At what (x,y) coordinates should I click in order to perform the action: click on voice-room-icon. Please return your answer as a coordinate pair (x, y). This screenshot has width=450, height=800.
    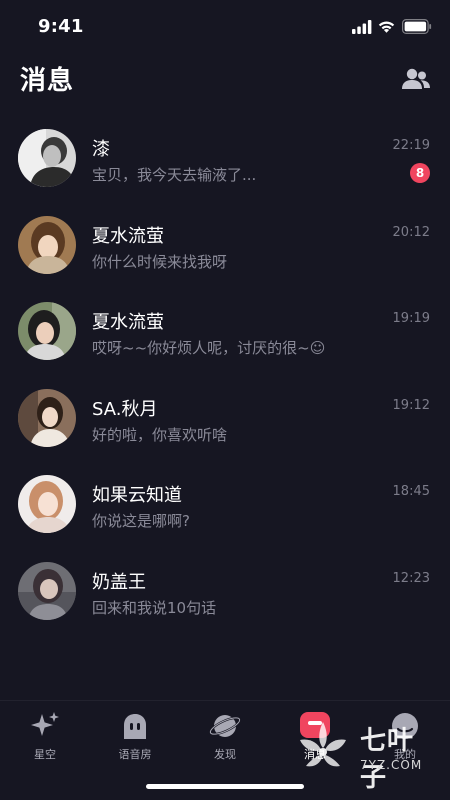
    Looking at the image, I should click on (135, 726).